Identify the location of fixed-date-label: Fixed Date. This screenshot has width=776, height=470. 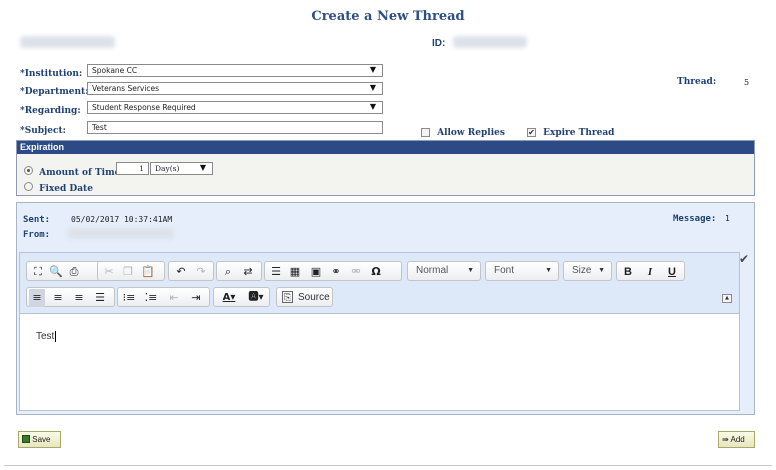
(66, 189).